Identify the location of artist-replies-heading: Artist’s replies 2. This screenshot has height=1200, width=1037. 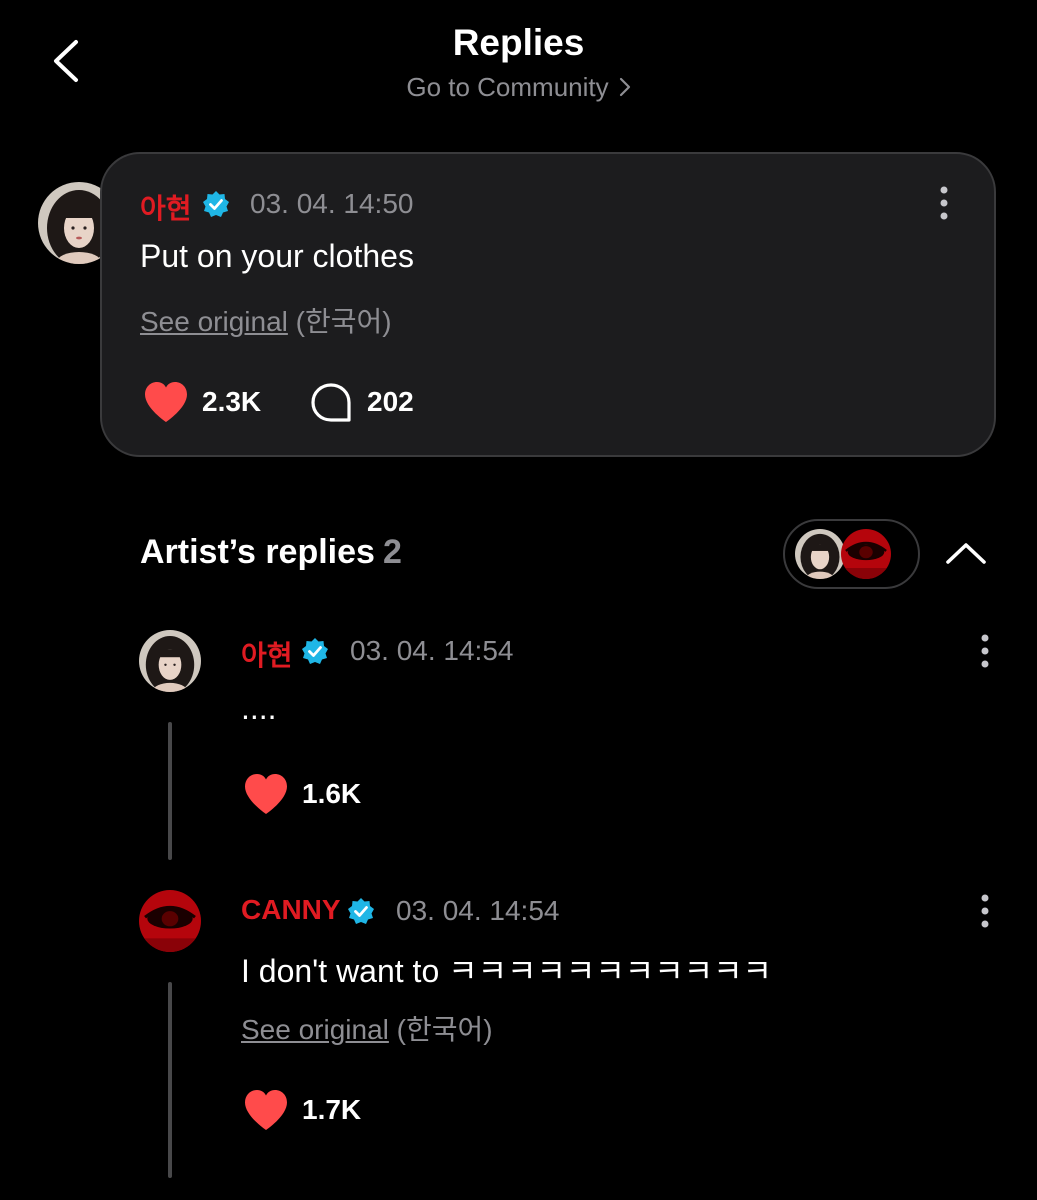
(271, 552).